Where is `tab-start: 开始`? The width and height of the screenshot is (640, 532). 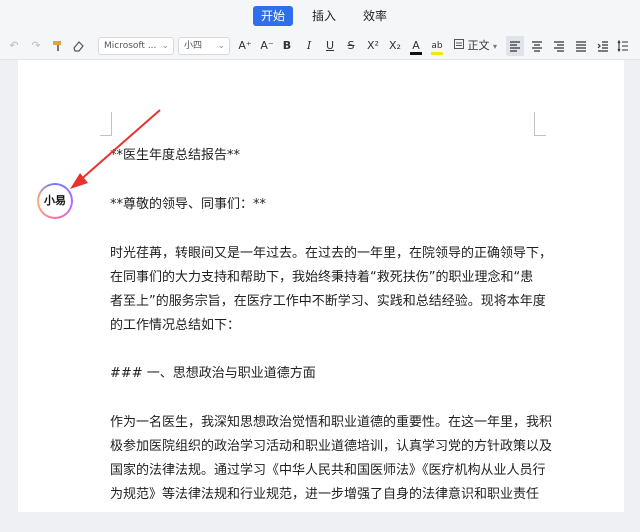
tab-start: 开始 is located at coordinates (273, 16).